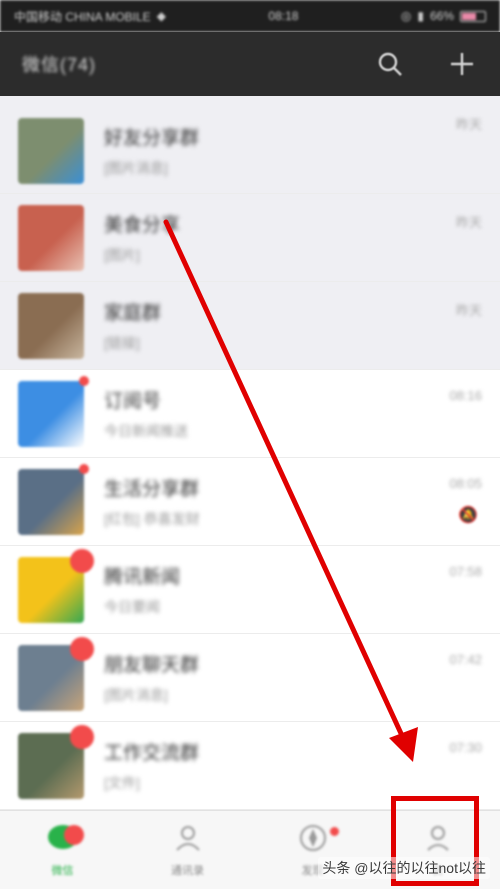 The height and width of the screenshot is (889, 500). I want to click on chat-text: 工作交流群 [文件], so click(302, 765).